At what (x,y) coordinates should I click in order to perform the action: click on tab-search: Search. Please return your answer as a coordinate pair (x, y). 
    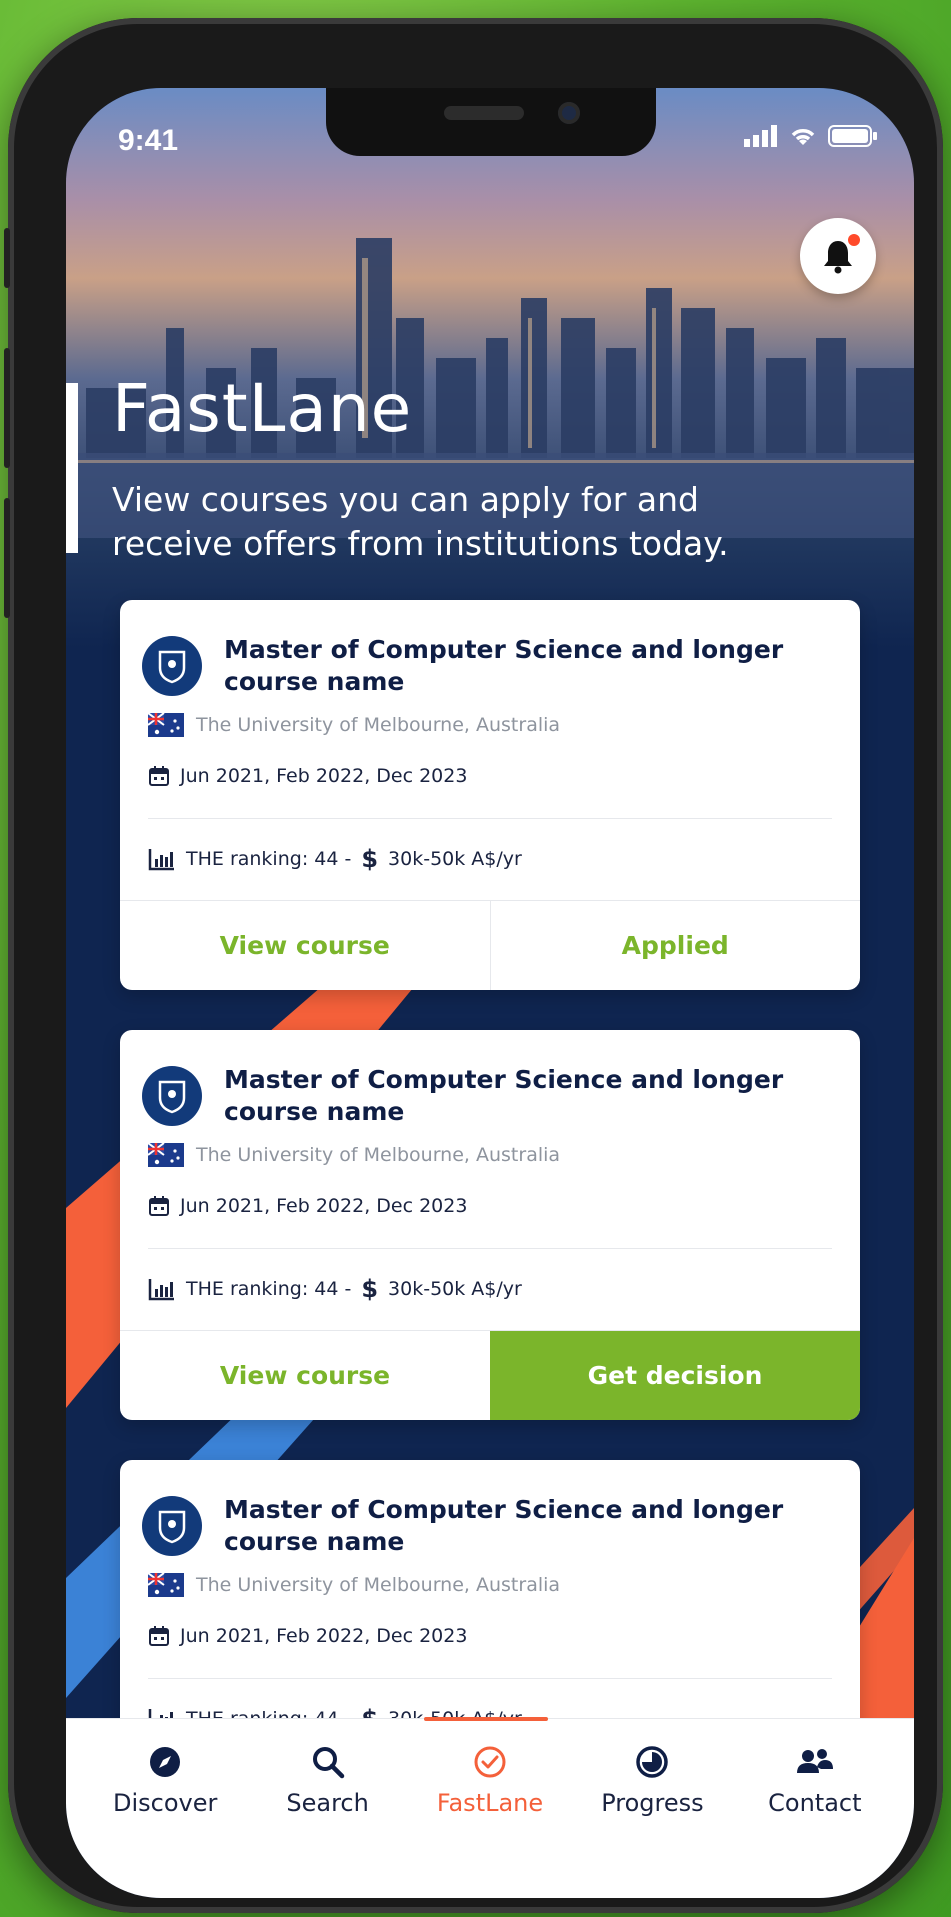
    Looking at the image, I should click on (327, 1821).